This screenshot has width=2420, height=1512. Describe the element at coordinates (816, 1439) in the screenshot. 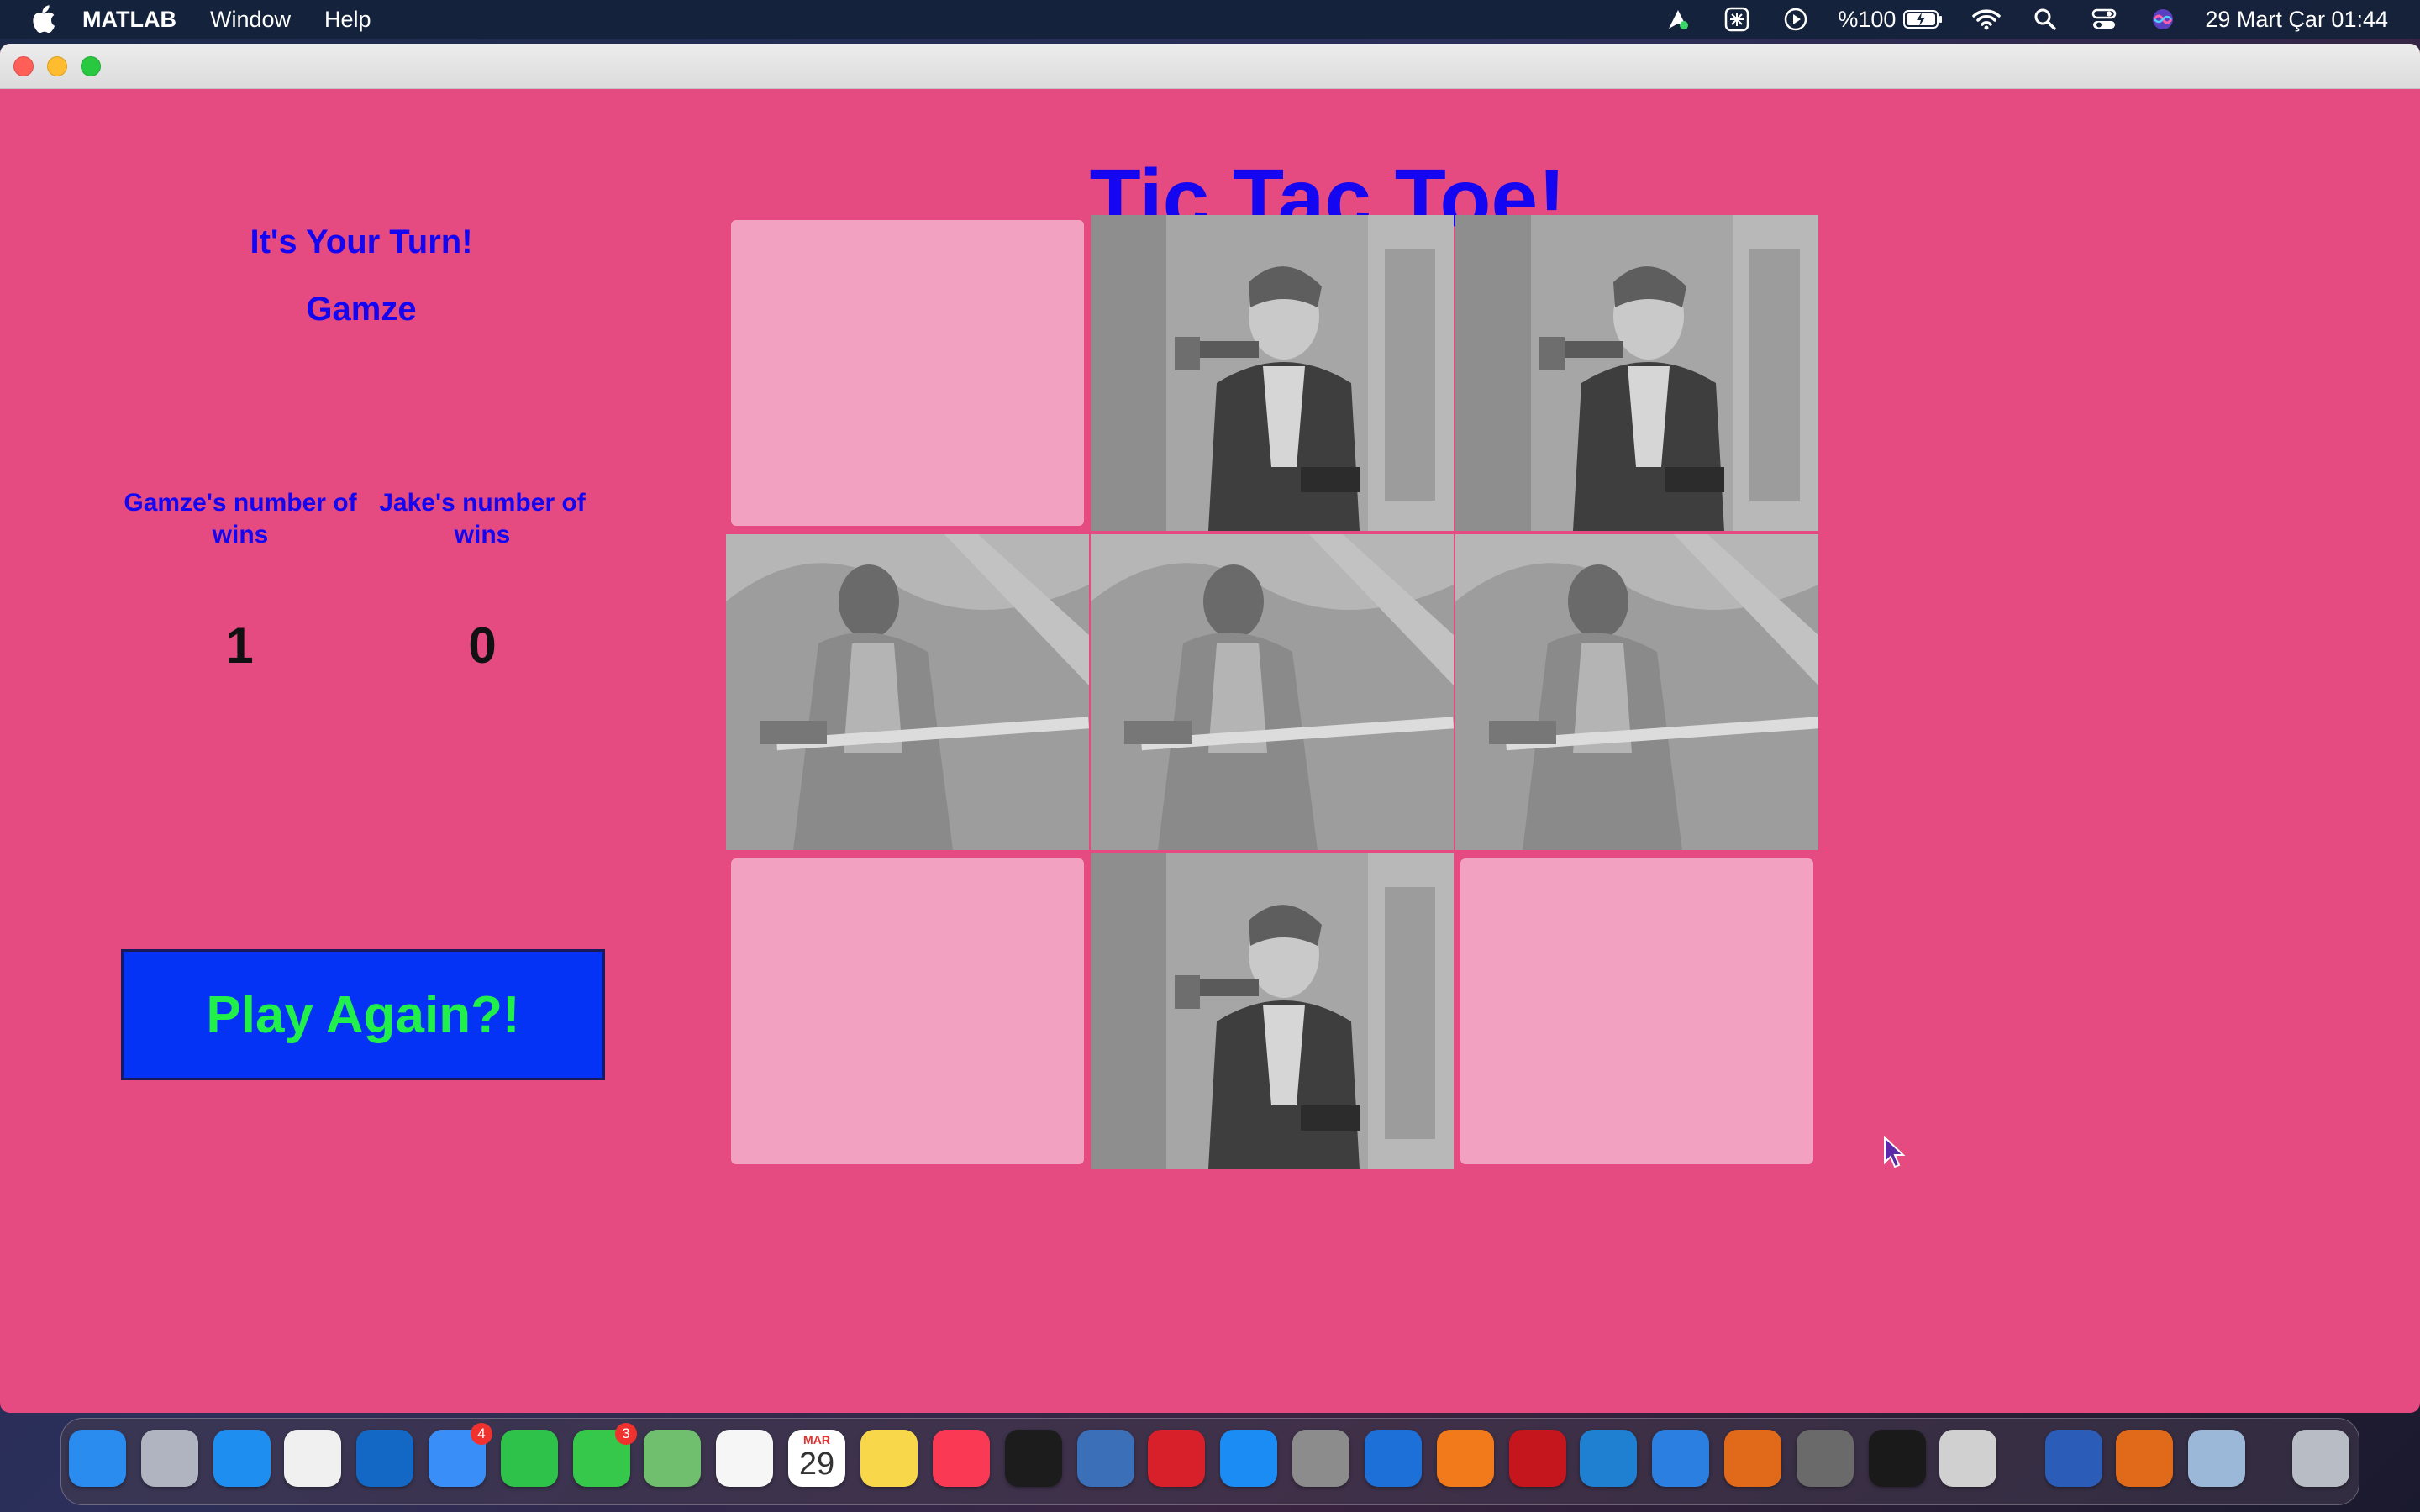

I see `calendar-month: MAR` at that location.